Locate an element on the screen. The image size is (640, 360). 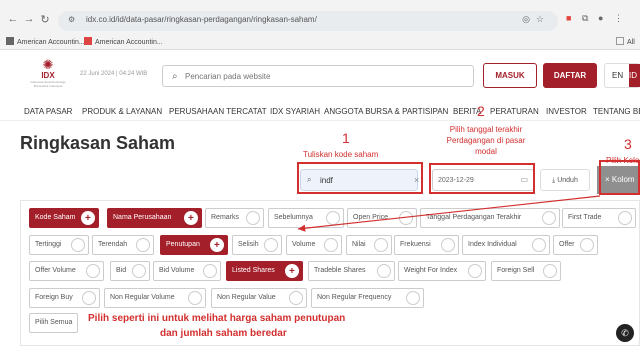
profile-icon: ● is located at coordinates (600, 18).